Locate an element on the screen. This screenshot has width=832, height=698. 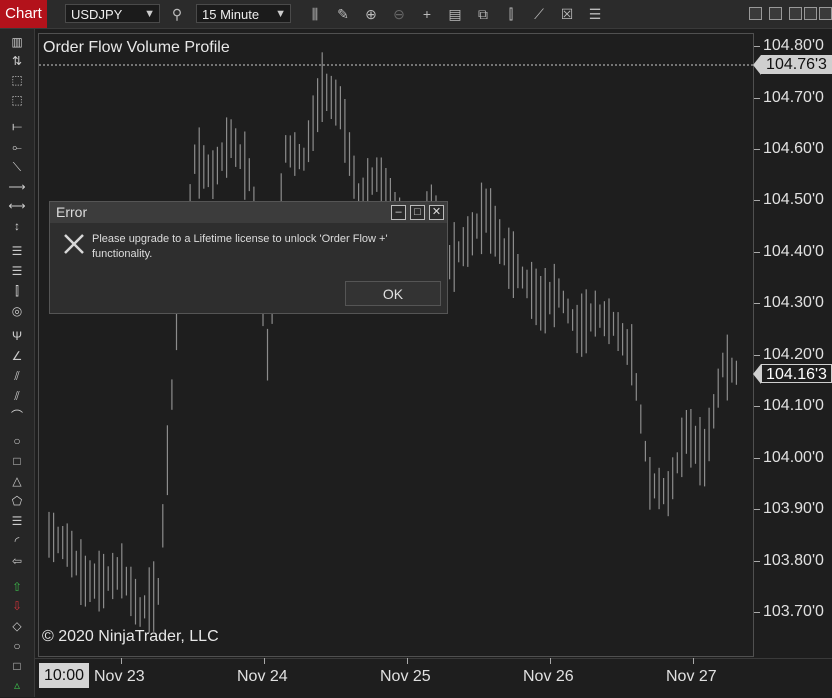
fibonacci-time-icon: ⫿ is located at coordinates (17, 291).